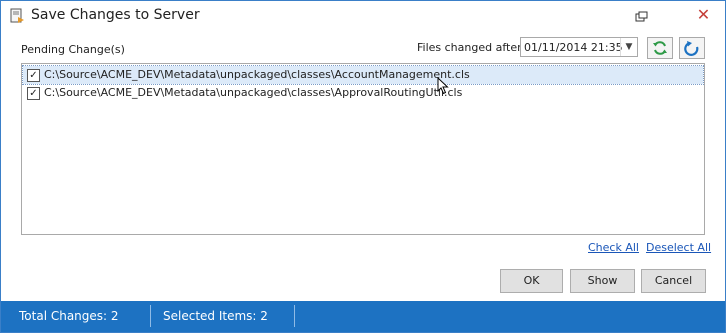 This screenshot has width=726, height=333. Describe the element at coordinates (363, 316) in the screenshot. I see `status-bar: Total Changes: 2 Selected Items: 2` at that location.